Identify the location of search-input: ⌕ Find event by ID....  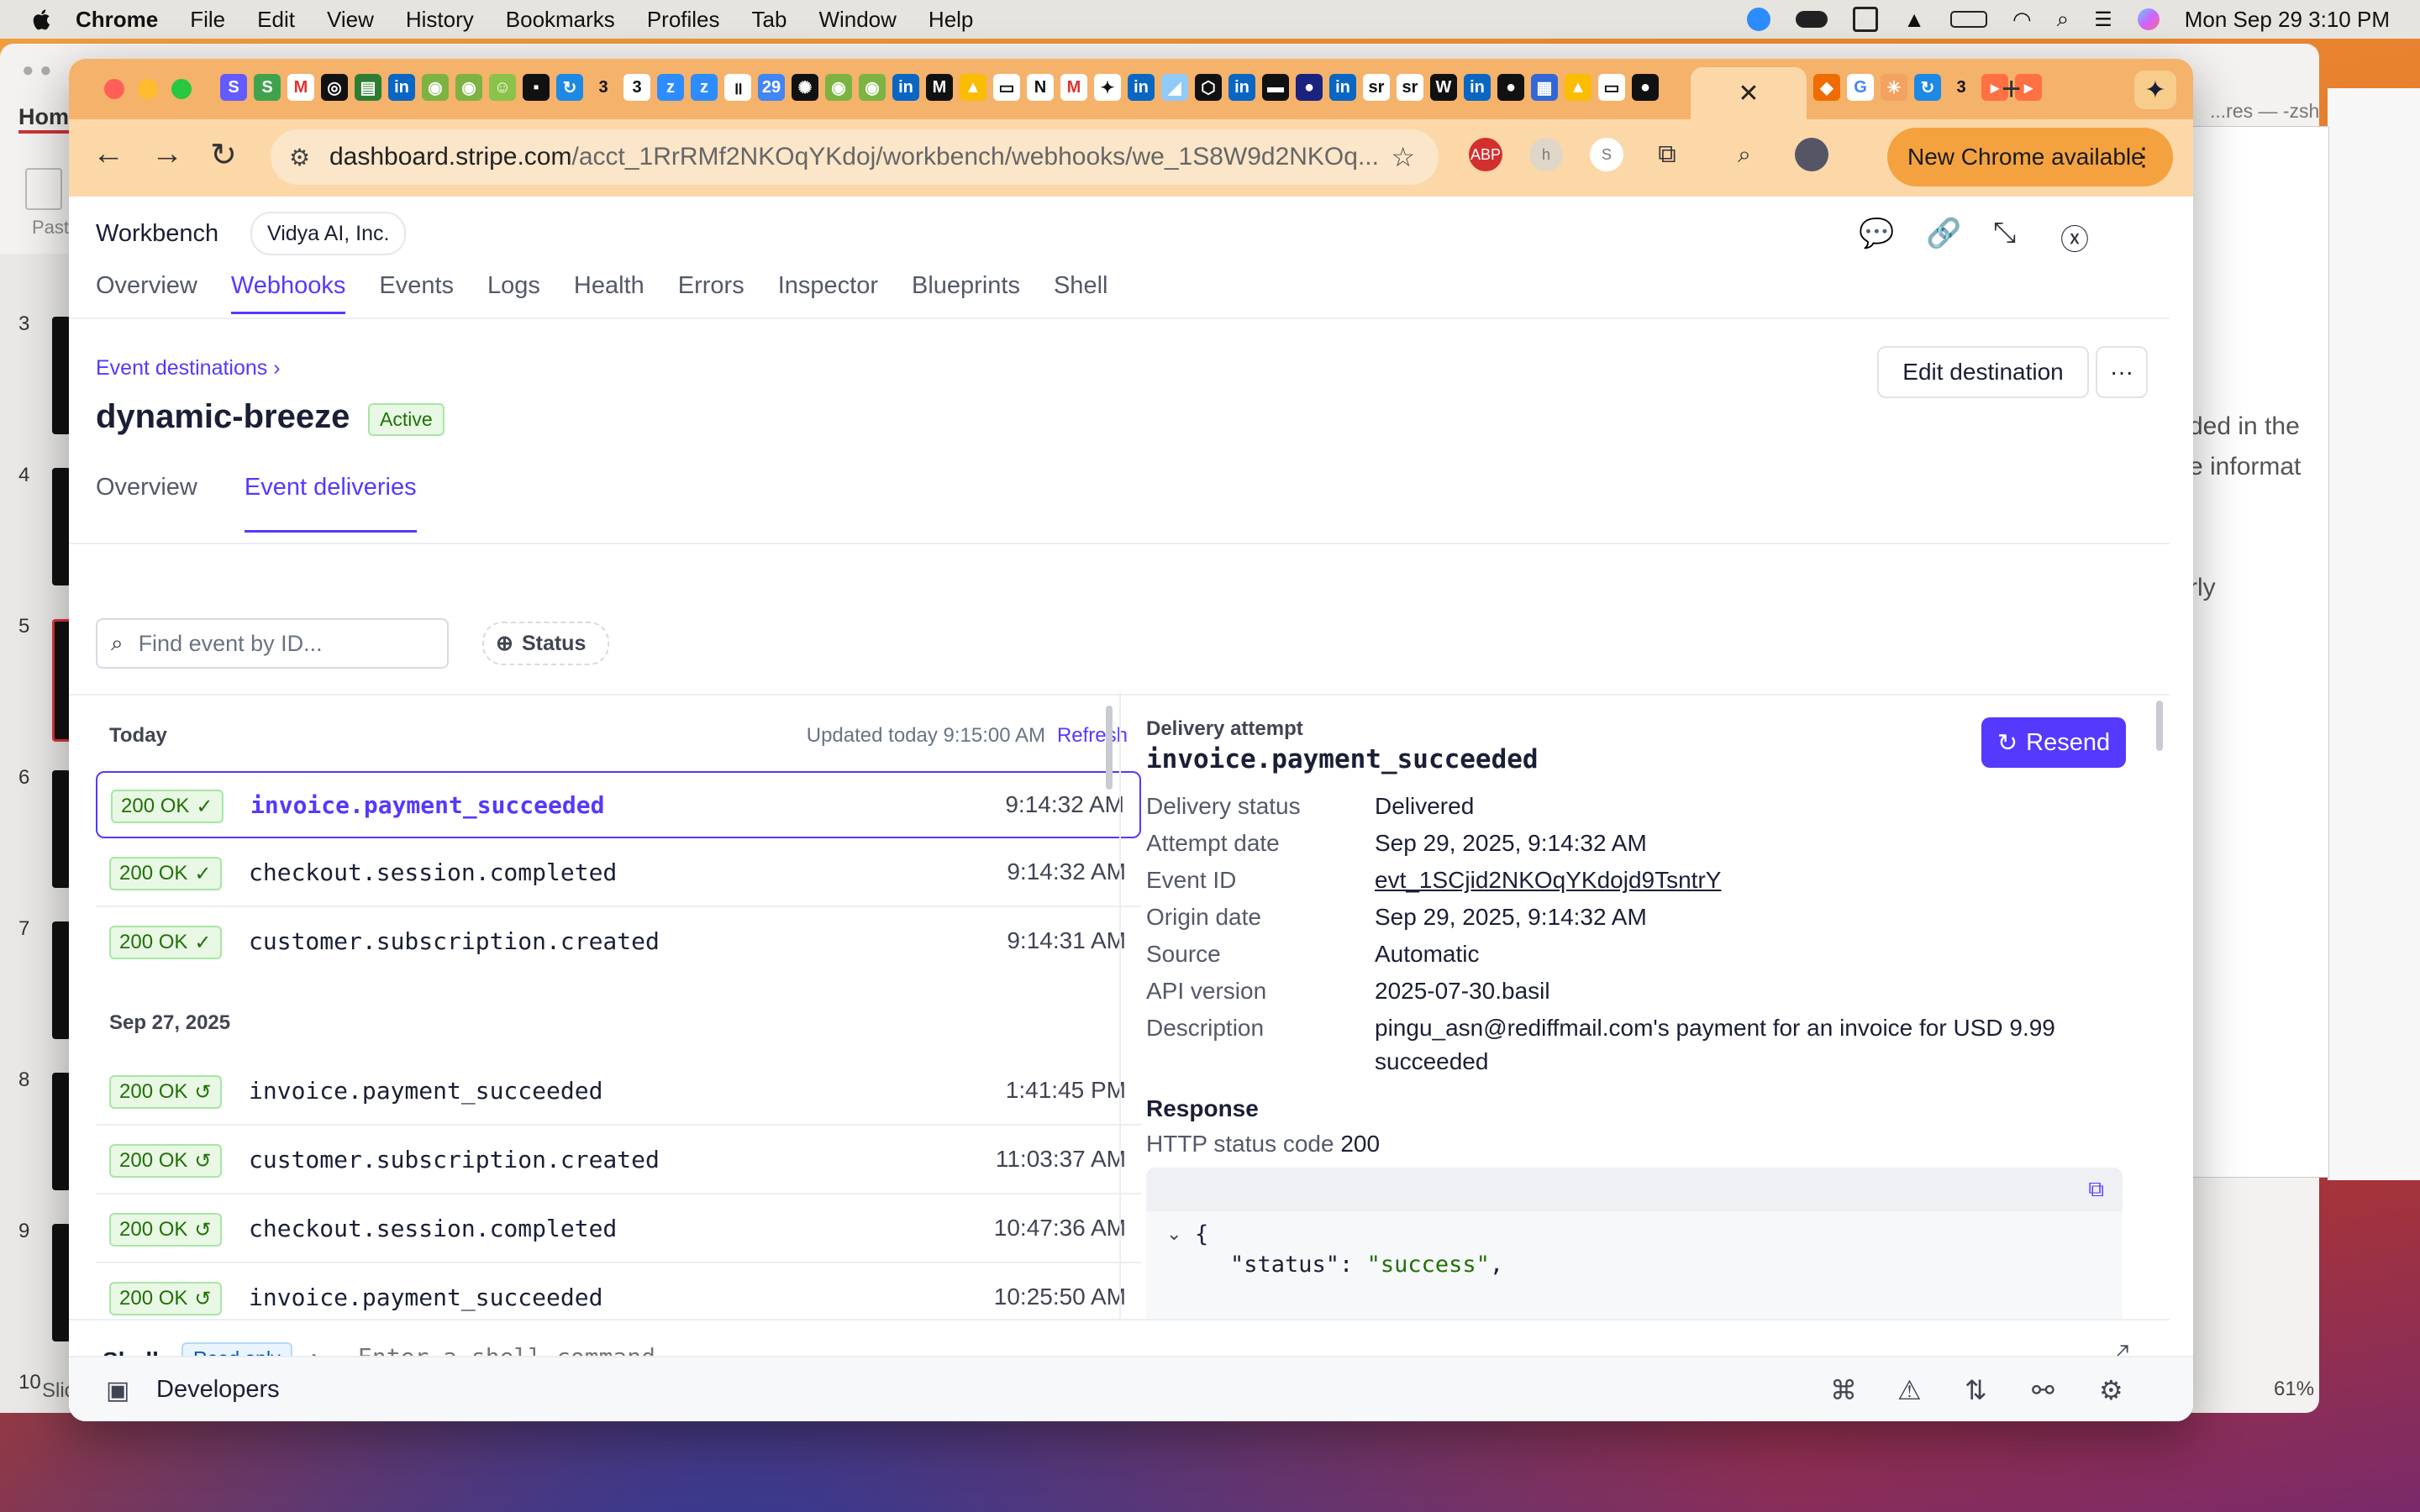
(272, 643).